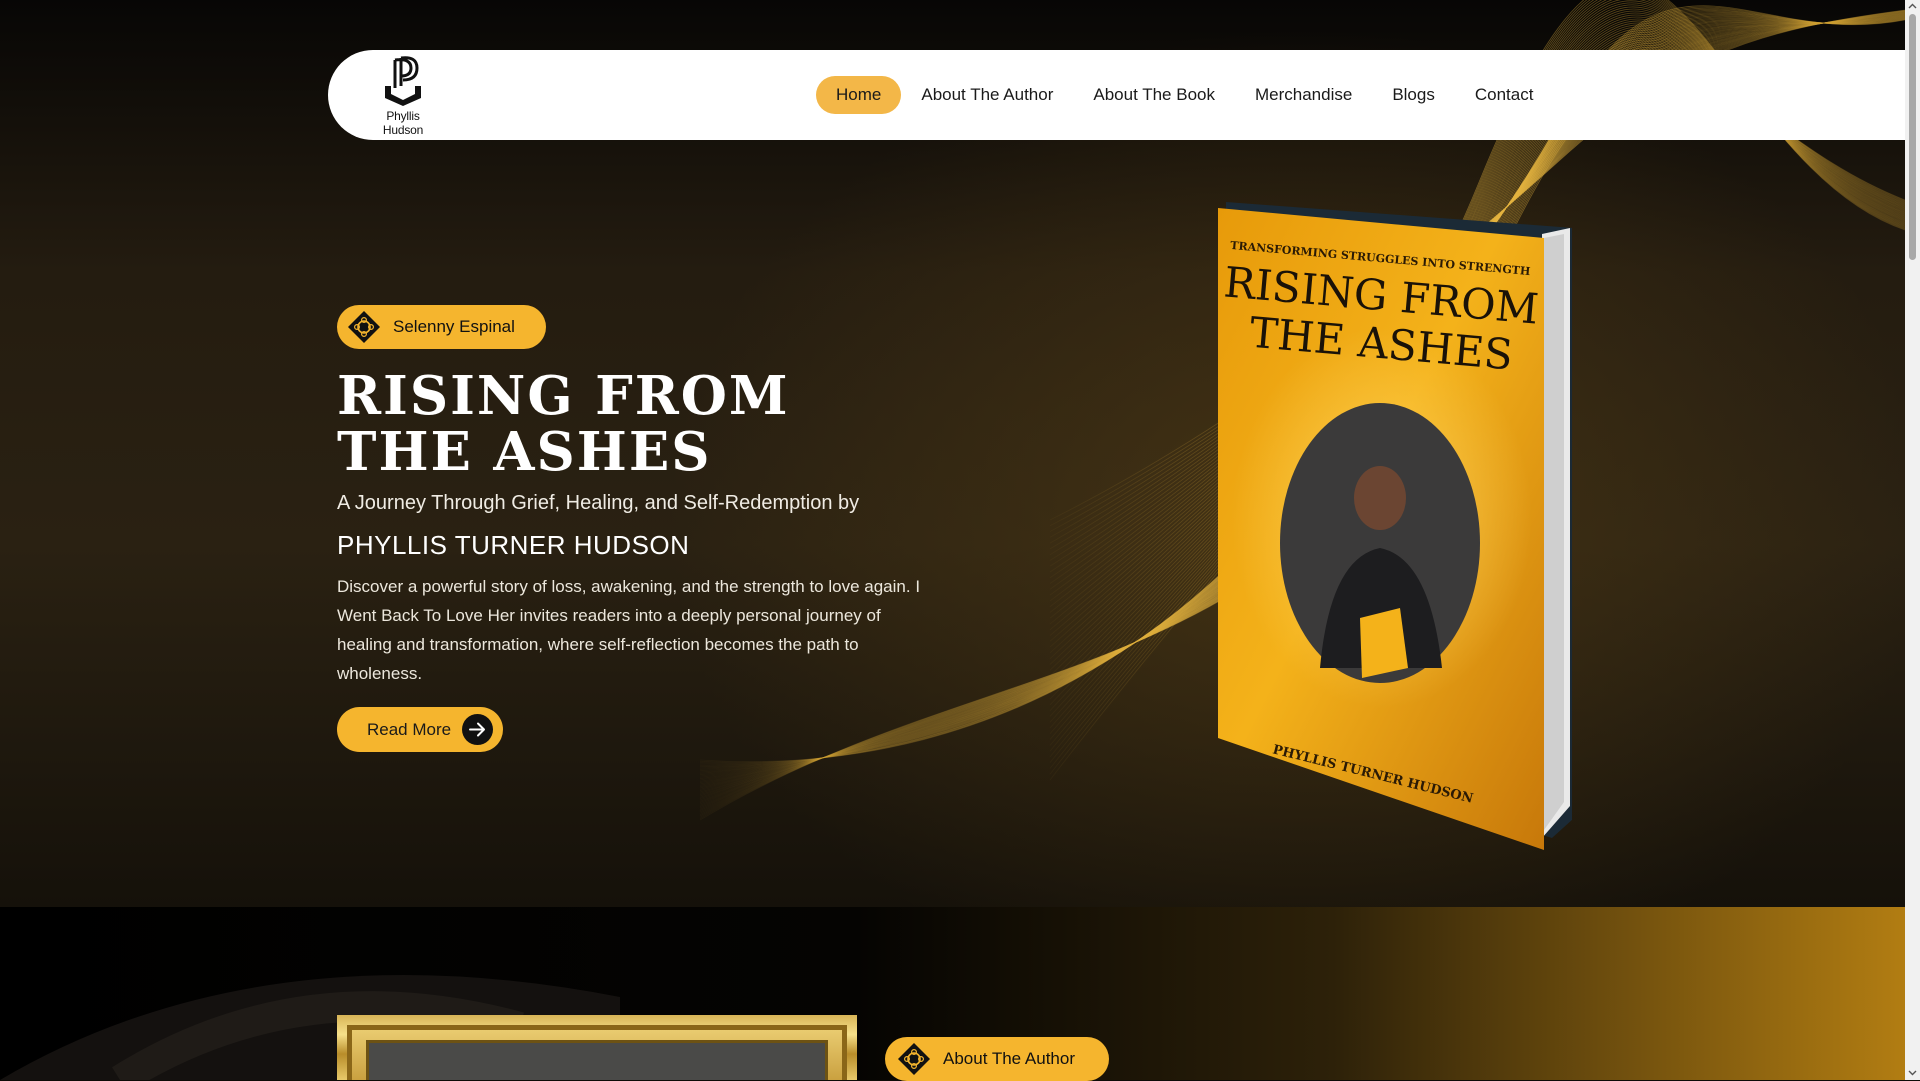  Describe the element at coordinates (403, 123) in the screenshot. I see `logo-text: Phyllis Hudson` at that location.